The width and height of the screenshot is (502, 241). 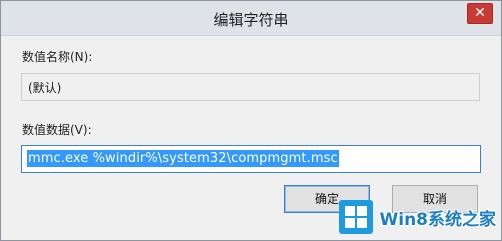 What do you see at coordinates (250, 87) in the screenshot?
I see `value-name-field: (默认)` at bounding box center [250, 87].